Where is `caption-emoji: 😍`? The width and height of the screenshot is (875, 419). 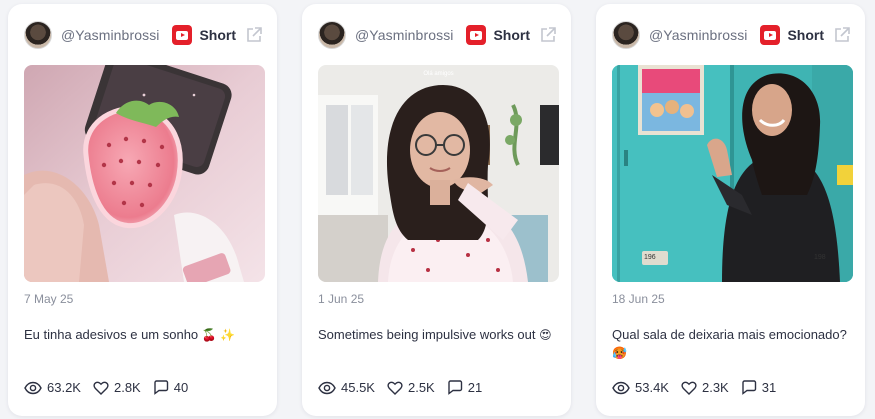 caption-emoji: 😍 is located at coordinates (545, 335).